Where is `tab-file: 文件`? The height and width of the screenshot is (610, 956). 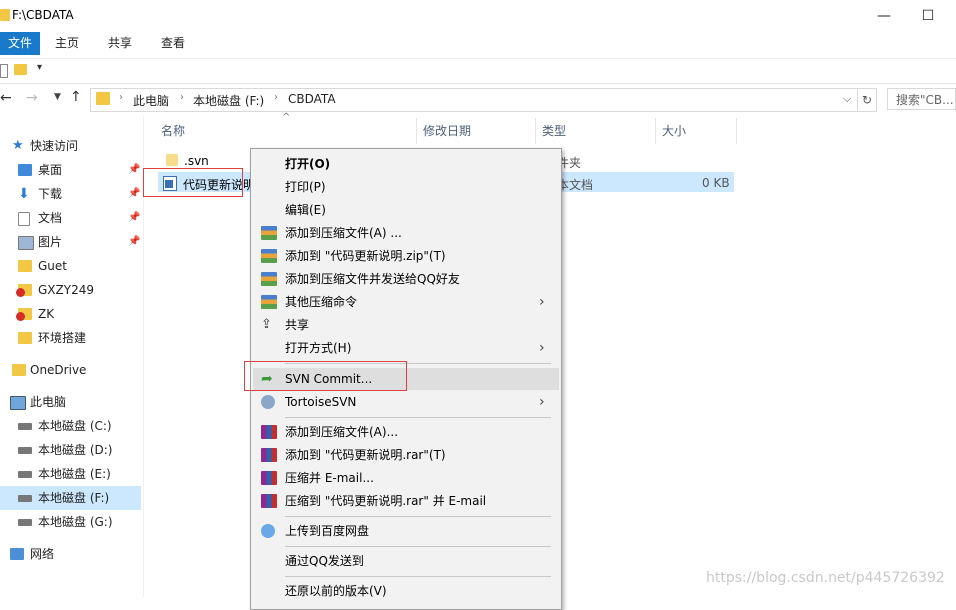 tab-file: 文件 is located at coordinates (20, 43).